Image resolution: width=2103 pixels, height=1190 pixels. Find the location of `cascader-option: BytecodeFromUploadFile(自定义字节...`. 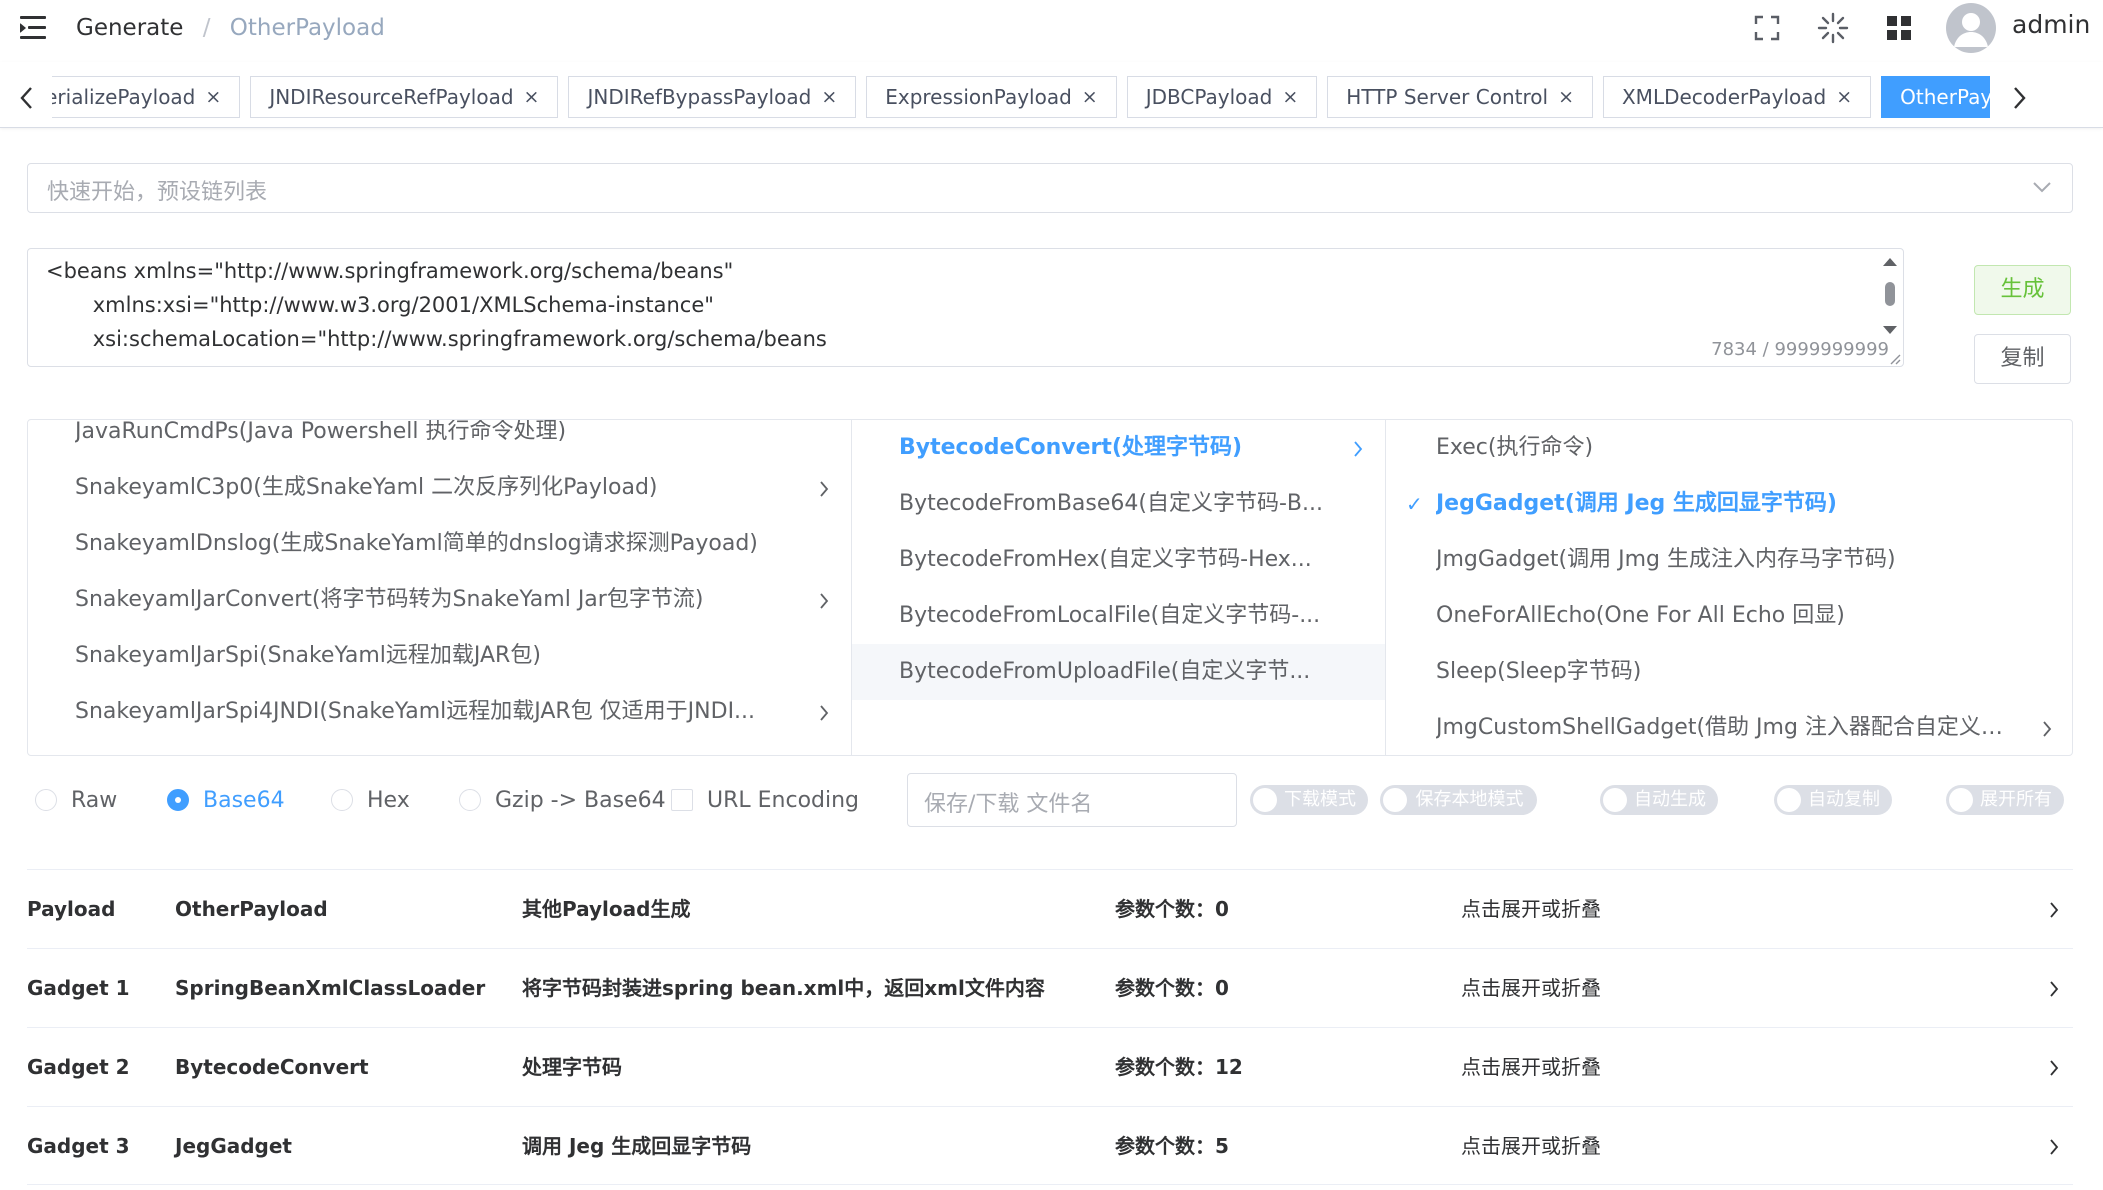

cascader-option: BytecodeFromUploadFile(自定义字节... is located at coordinates (1118, 672).